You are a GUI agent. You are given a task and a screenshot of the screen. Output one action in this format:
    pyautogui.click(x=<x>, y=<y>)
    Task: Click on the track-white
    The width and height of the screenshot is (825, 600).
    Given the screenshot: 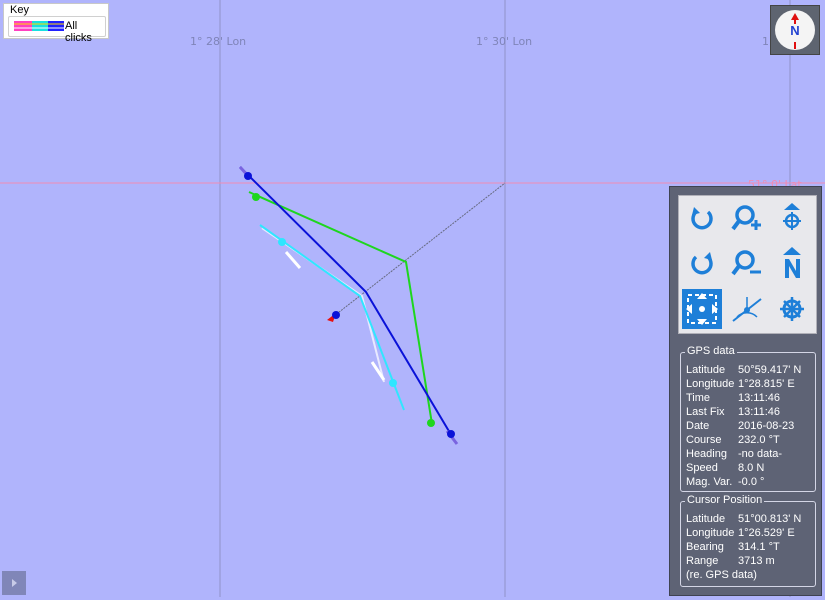 What is the action you would take?
    pyautogui.click(x=323, y=305)
    